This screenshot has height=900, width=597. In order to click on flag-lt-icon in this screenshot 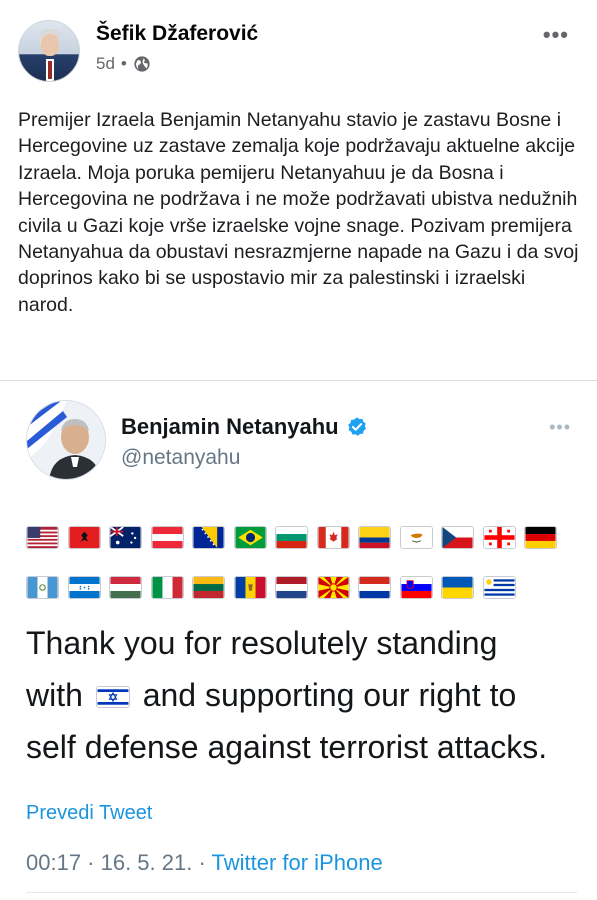, I will do `click(208, 587)`.